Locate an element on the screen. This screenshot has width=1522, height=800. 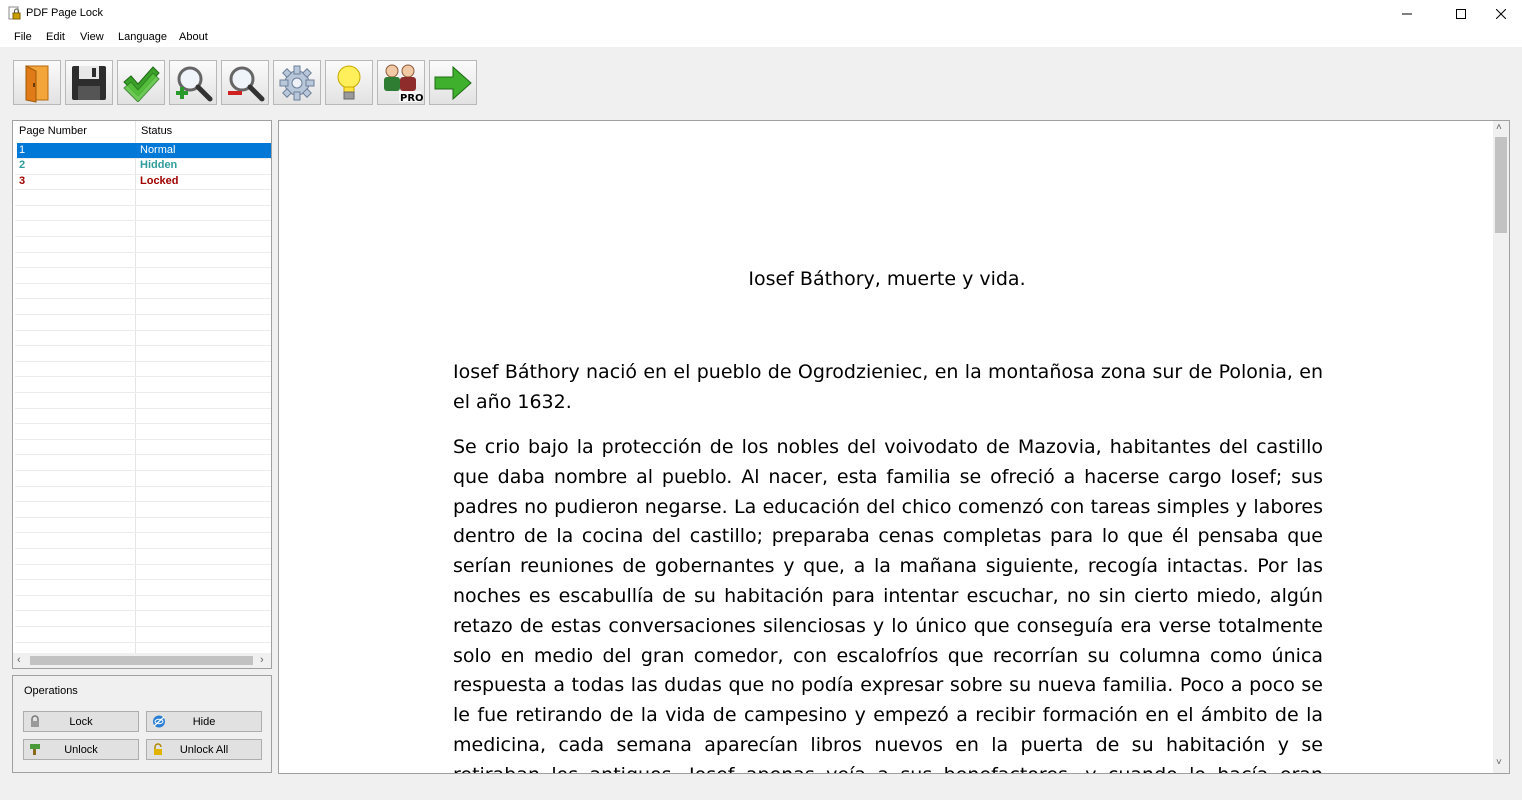
menu-language: Language is located at coordinates (142, 37).